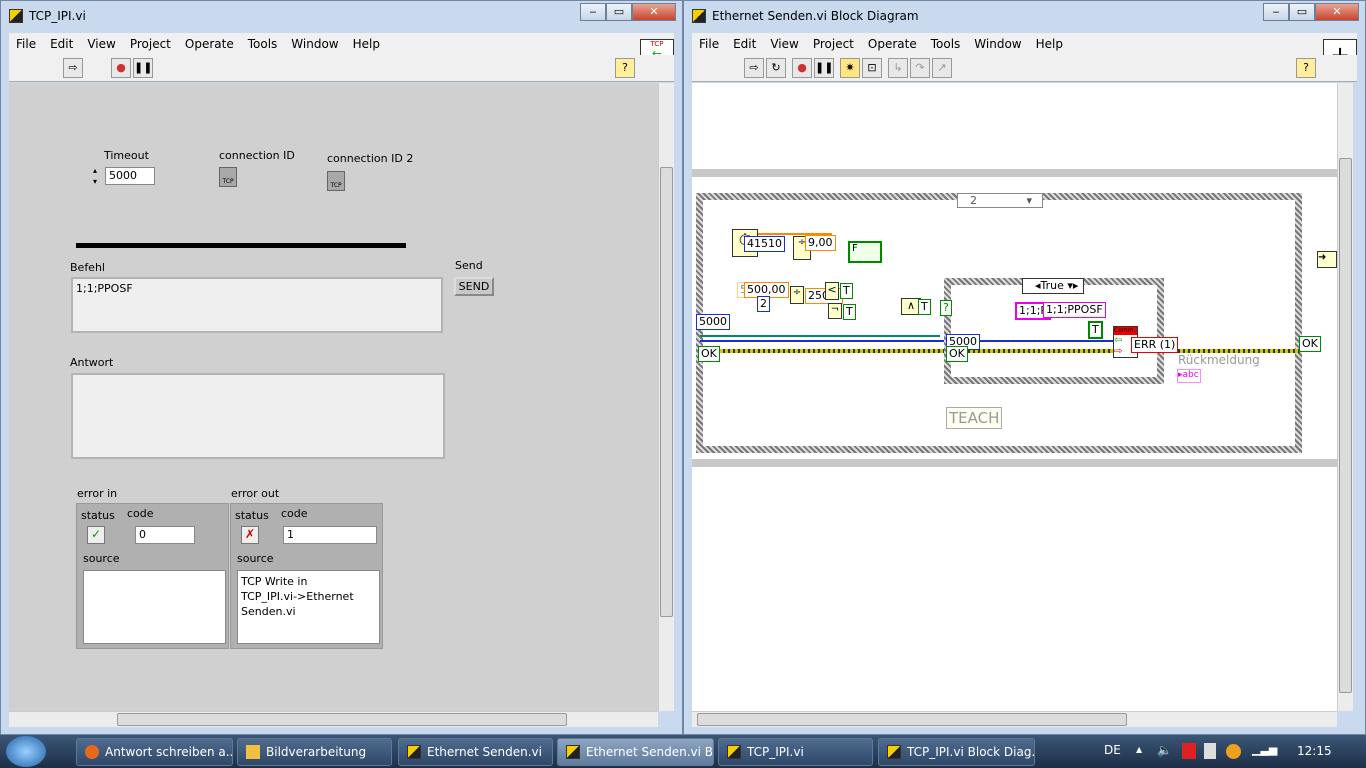  What do you see at coordinates (154, 607) in the screenshot?
I see `error-in-source-input` at bounding box center [154, 607].